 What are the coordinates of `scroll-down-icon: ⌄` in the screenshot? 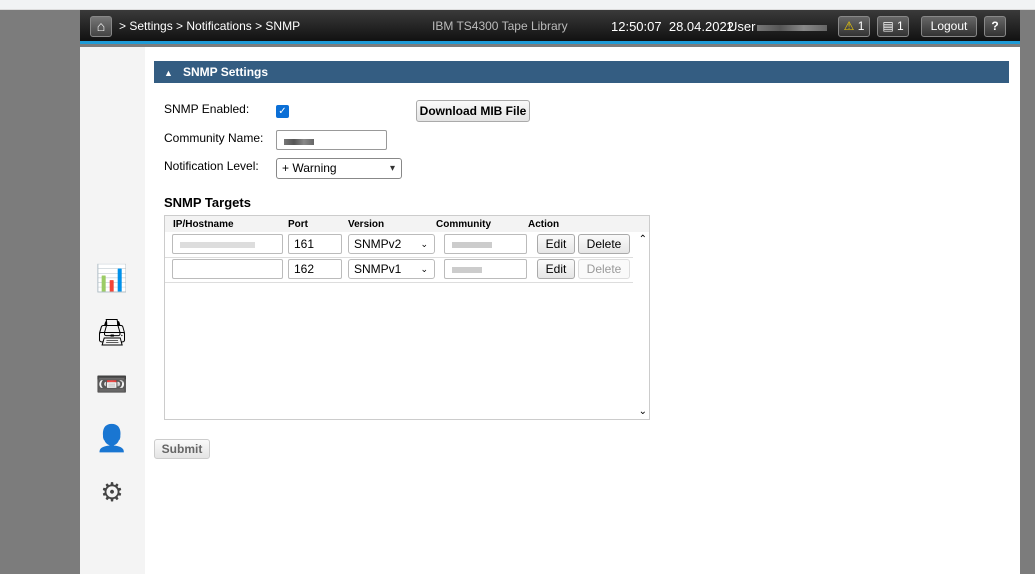 It's located at (643, 411).